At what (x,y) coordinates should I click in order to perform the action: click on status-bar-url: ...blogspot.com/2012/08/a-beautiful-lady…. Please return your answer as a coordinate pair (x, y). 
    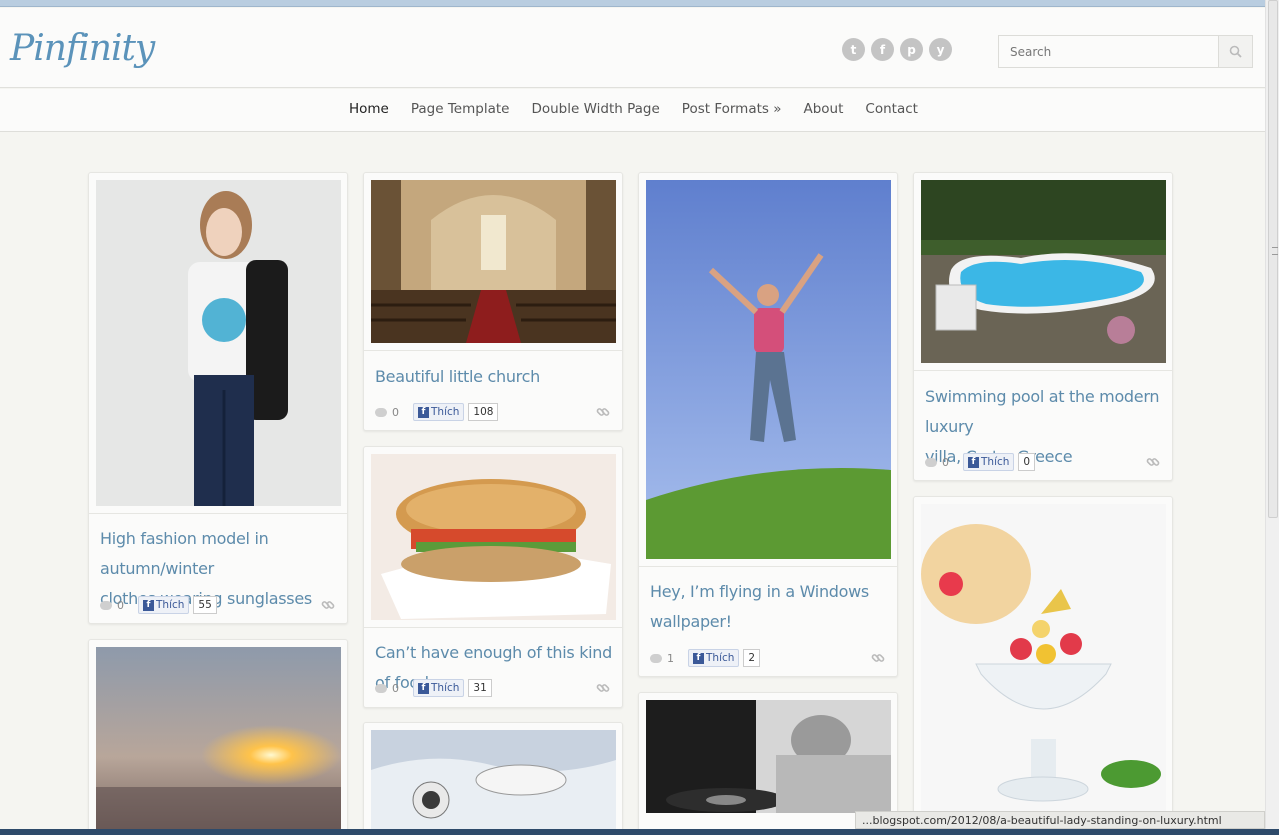
    Looking at the image, I should click on (1060, 820).